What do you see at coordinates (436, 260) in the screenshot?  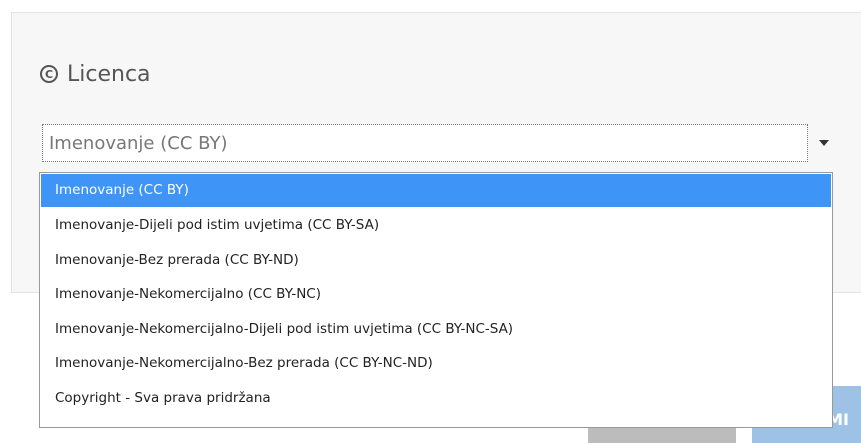 I see `dropdown-option: Imenovanje-Bez prerada (CC BY-ND)` at bounding box center [436, 260].